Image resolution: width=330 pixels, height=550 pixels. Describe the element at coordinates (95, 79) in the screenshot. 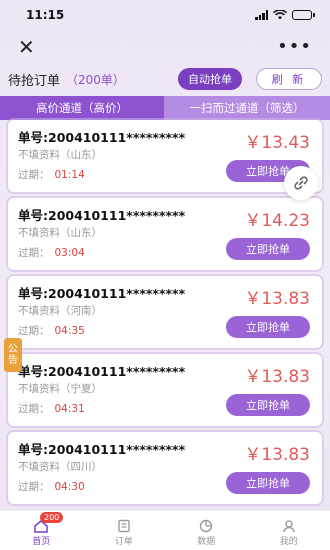

I see `order-count: （200单）` at that location.